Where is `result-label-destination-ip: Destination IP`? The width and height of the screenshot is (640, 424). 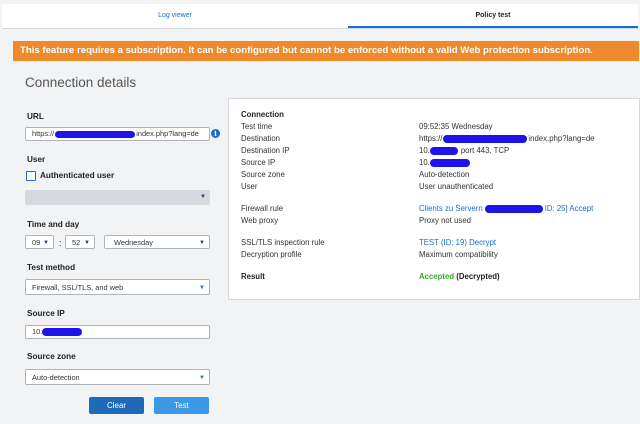
result-label-destination-ip: Destination IP is located at coordinates (265, 150).